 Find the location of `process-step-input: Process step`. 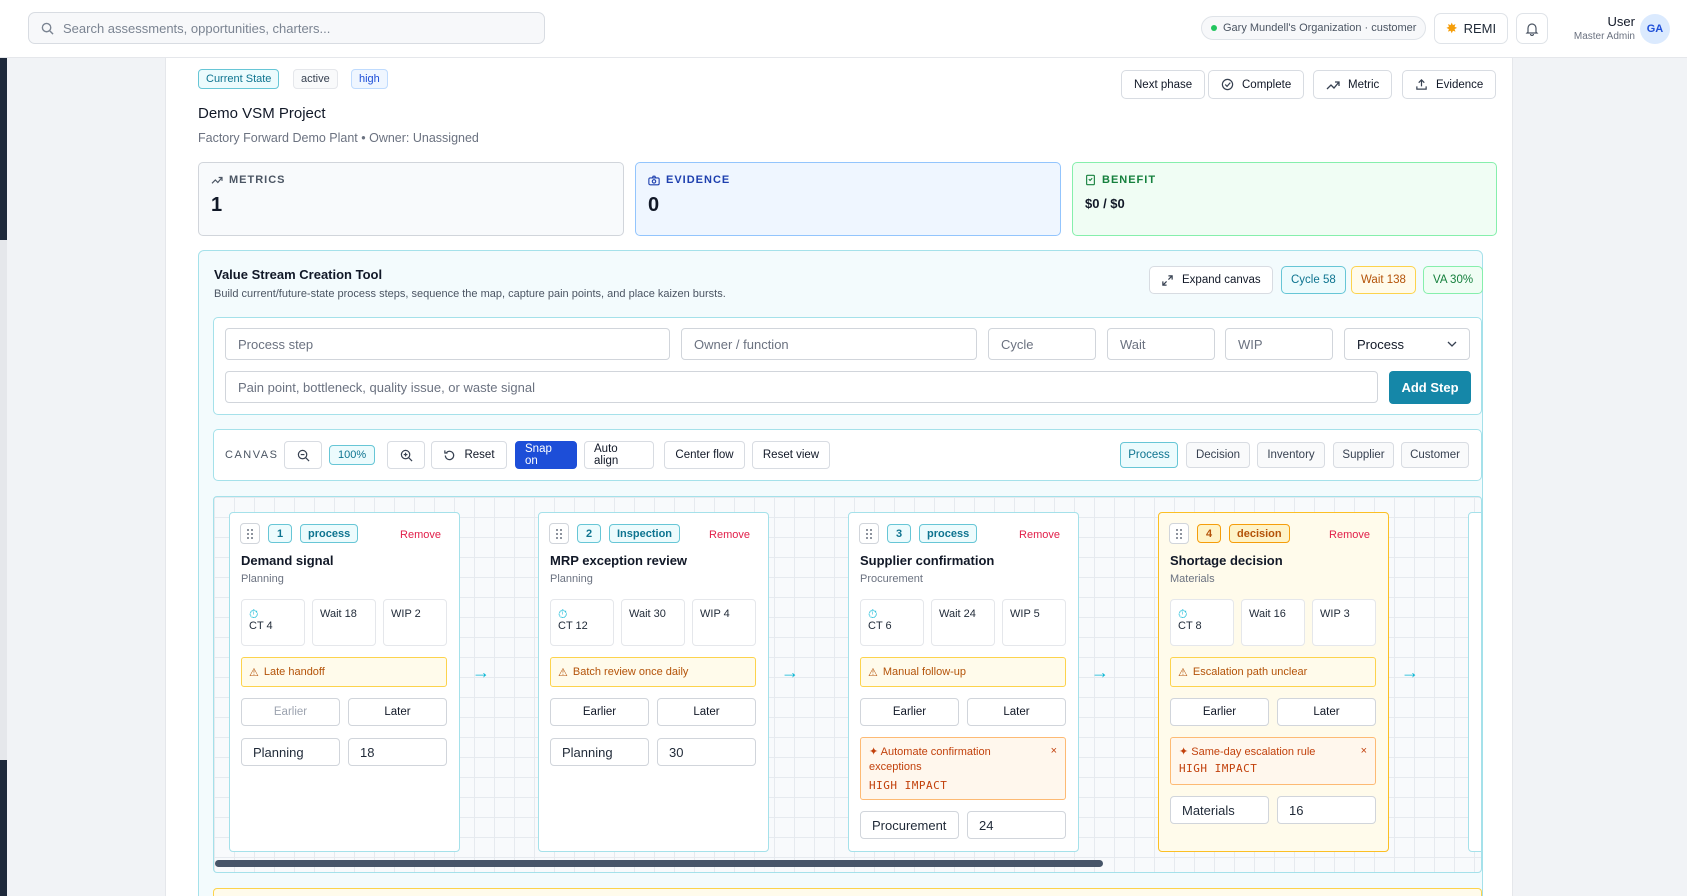

process-step-input: Process step is located at coordinates (447, 344).